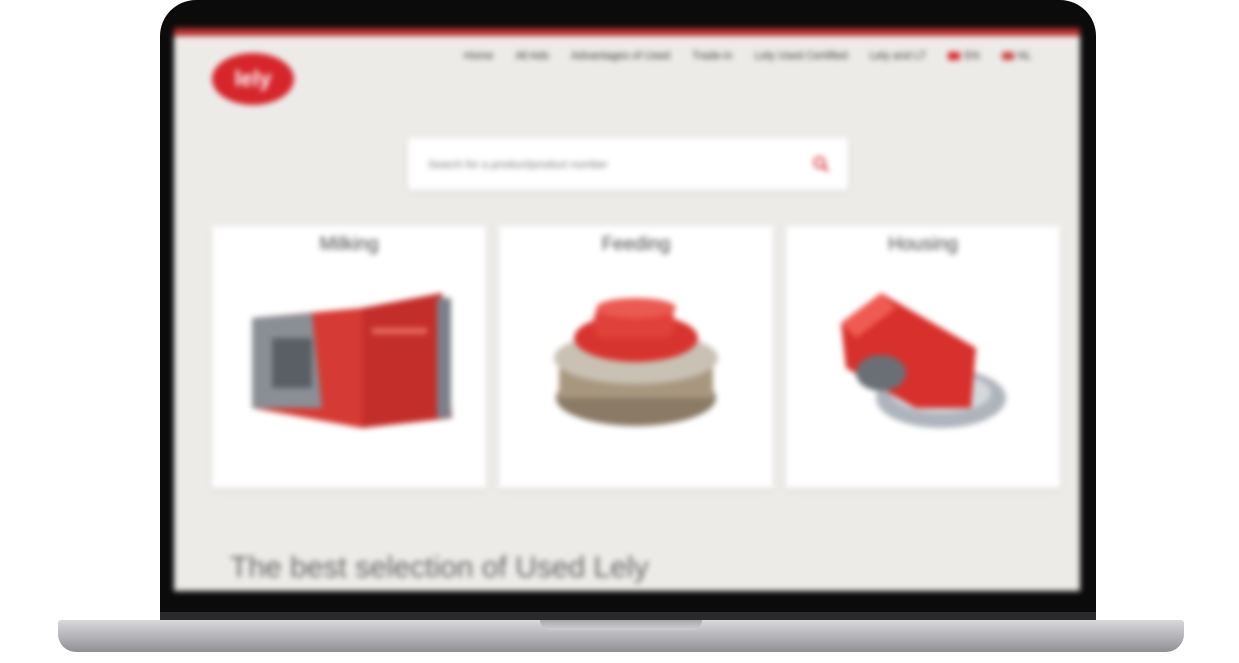 This screenshot has height=663, width=1239. I want to click on nav-all-ads: All Ads, so click(532, 56).